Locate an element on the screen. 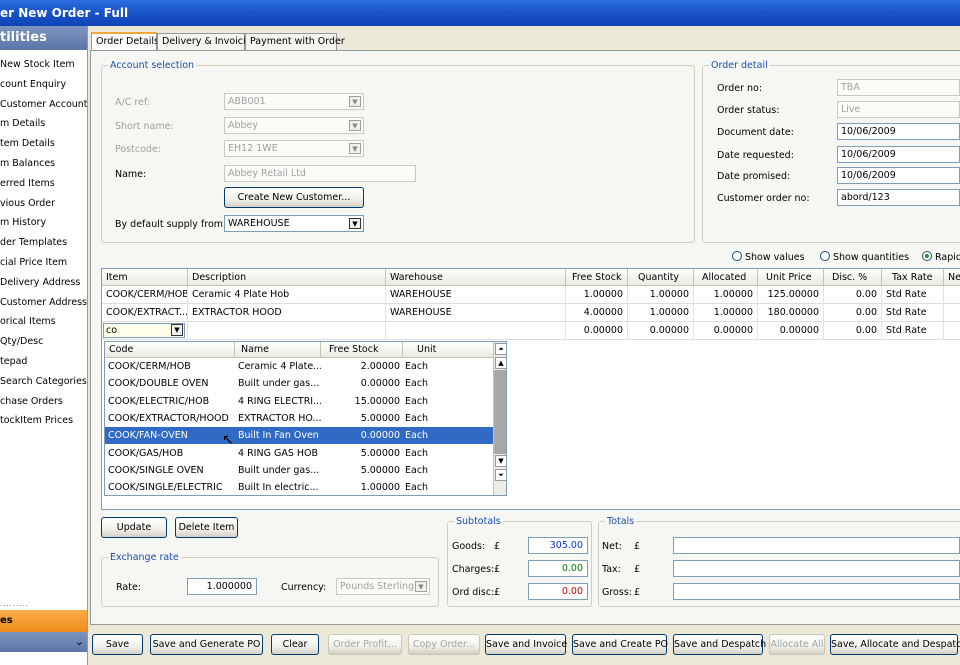 Image resolution: width=960 pixels, height=665 pixels. save-and-despatch-button: Save and Despatch is located at coordinates (719, 644).